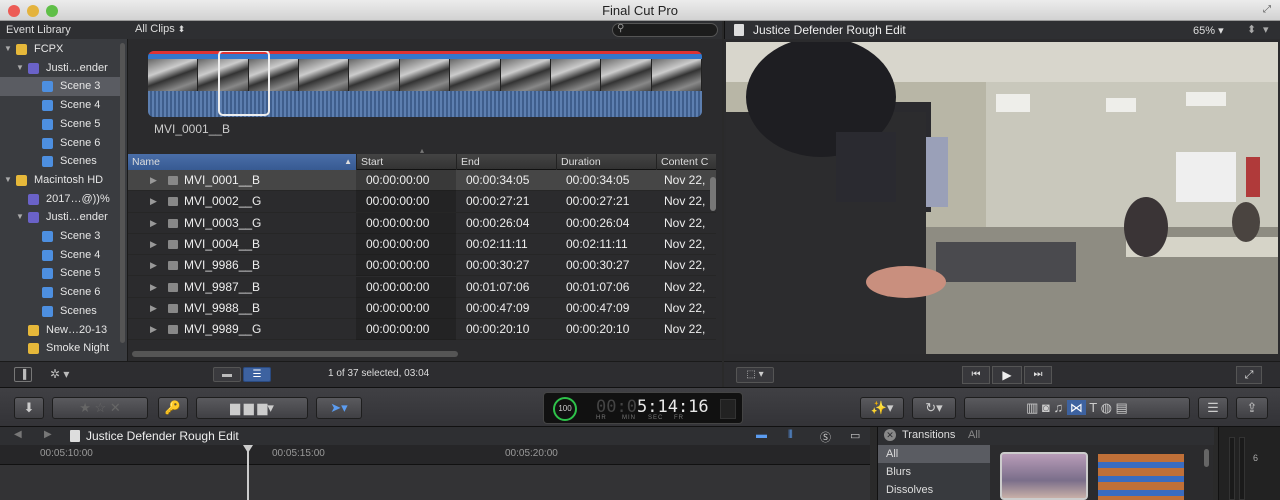 This screenshot has width=1280, height=500. What do you see at coordinates (855, 435) in the screenshot?
I see `snapping-icon: ▭` at bounding box center [855, 435].